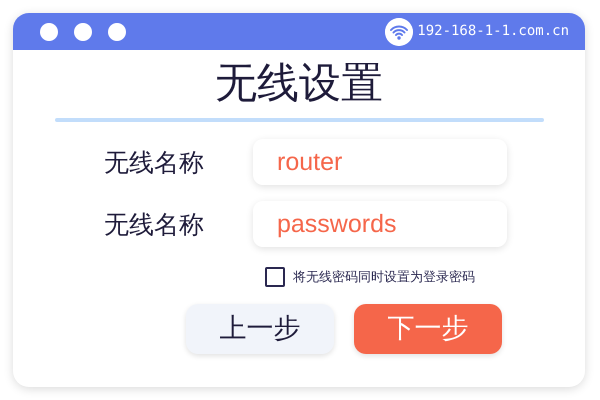  I want to click on checkbox-label: 将无线密码同时设置为登录密码, so click(384, 277).